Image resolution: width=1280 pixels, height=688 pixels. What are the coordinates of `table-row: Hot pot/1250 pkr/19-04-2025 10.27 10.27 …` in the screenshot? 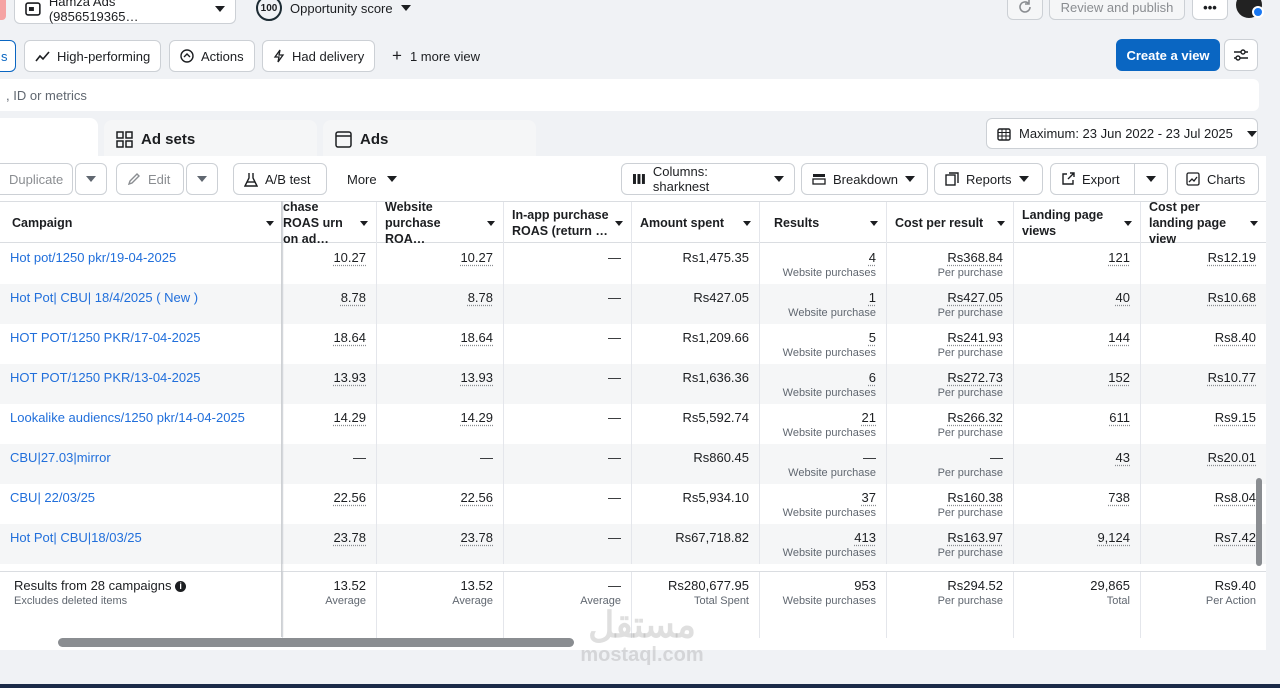 It's located at (633, 264).